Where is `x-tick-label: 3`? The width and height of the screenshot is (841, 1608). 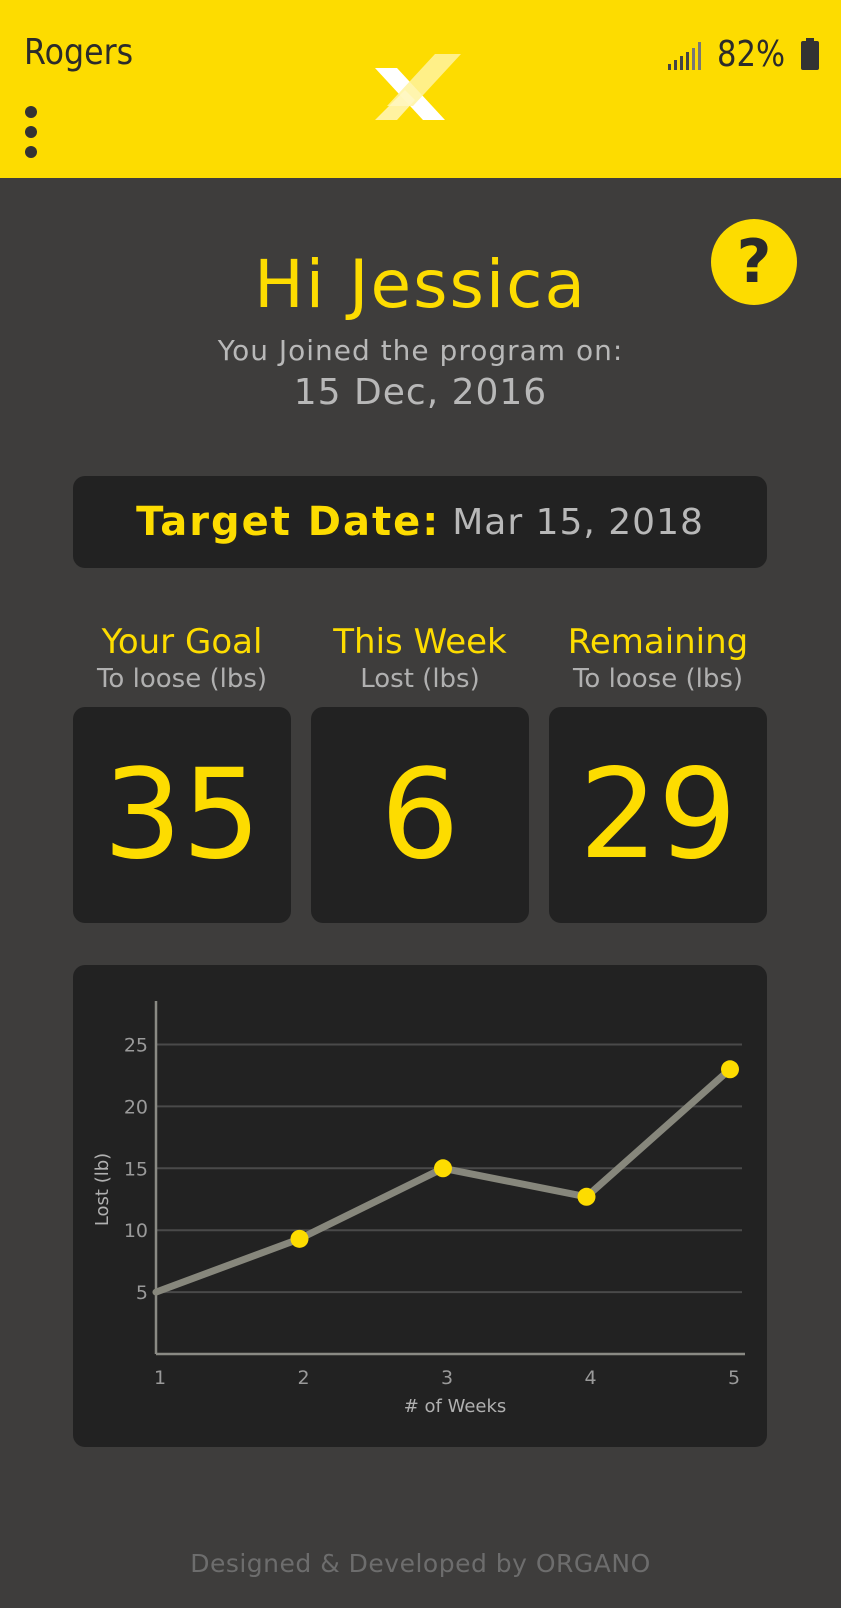 x-tick-label: 3 is located at coordinates (447, 1378).